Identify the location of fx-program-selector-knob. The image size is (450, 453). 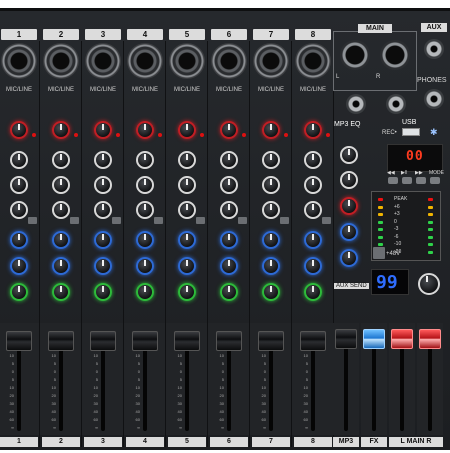
(429, 284).